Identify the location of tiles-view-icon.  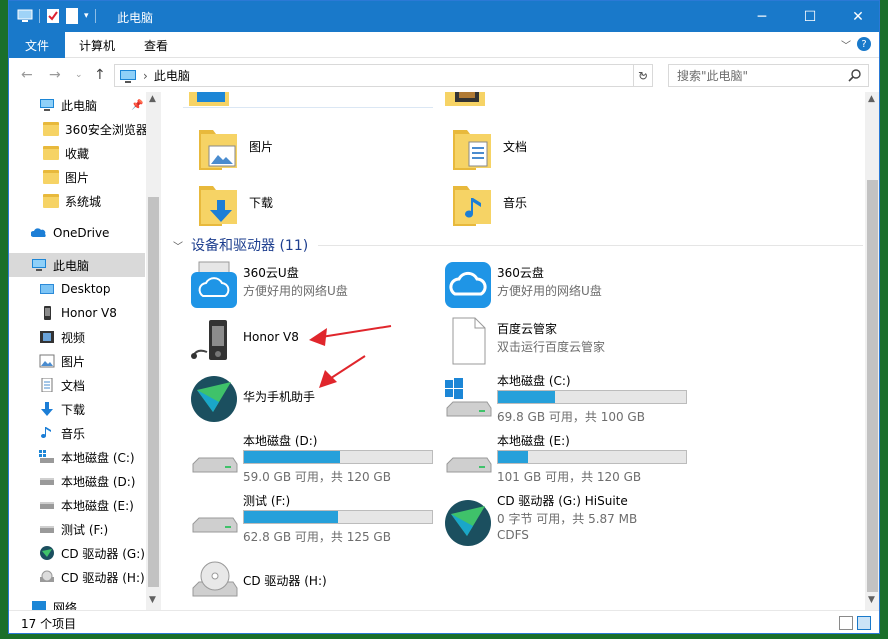
(864, 623).